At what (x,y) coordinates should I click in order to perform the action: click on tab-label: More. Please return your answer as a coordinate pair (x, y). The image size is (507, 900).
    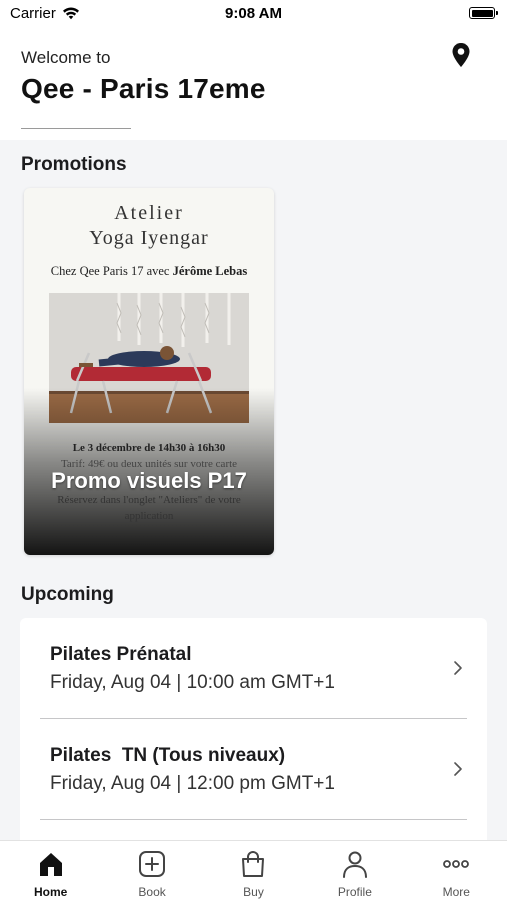
    Looking at the image, I should click on (456, 892).